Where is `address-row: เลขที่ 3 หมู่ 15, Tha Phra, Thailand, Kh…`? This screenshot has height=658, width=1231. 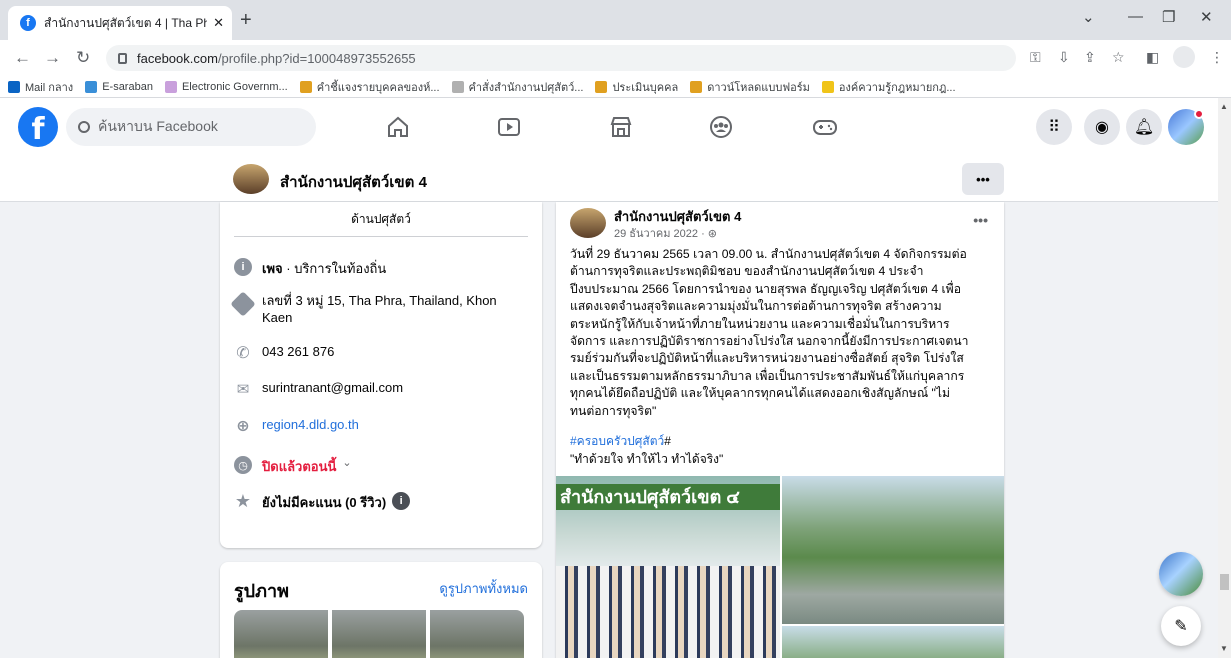 address-row: เลขที่ 3 หมู่ 15, Tha Phra, Thailand, Kh… is located at coordinates (377, 308).